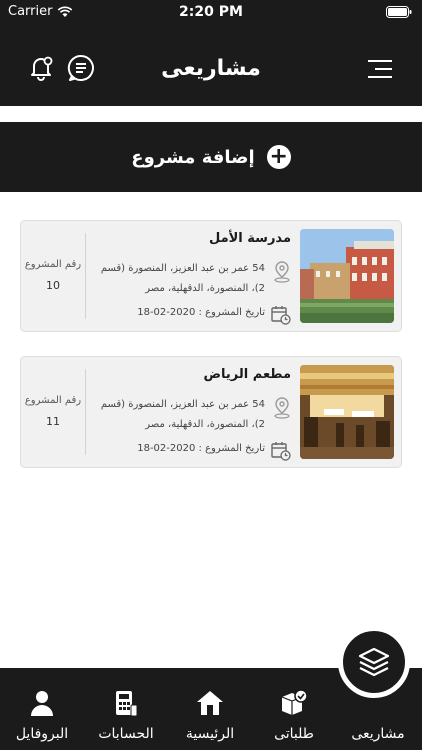 The image size is (422, 750). Describe the element at coordinates (278, 157) in the screenshot. I see `plus-icon: +` at that location.